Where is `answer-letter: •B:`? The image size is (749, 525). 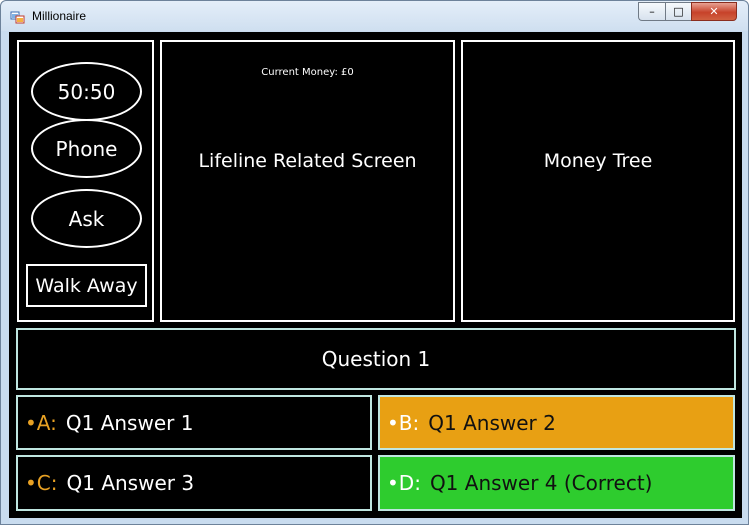
answer-letter: •B: is located at coordinates (403, 422).